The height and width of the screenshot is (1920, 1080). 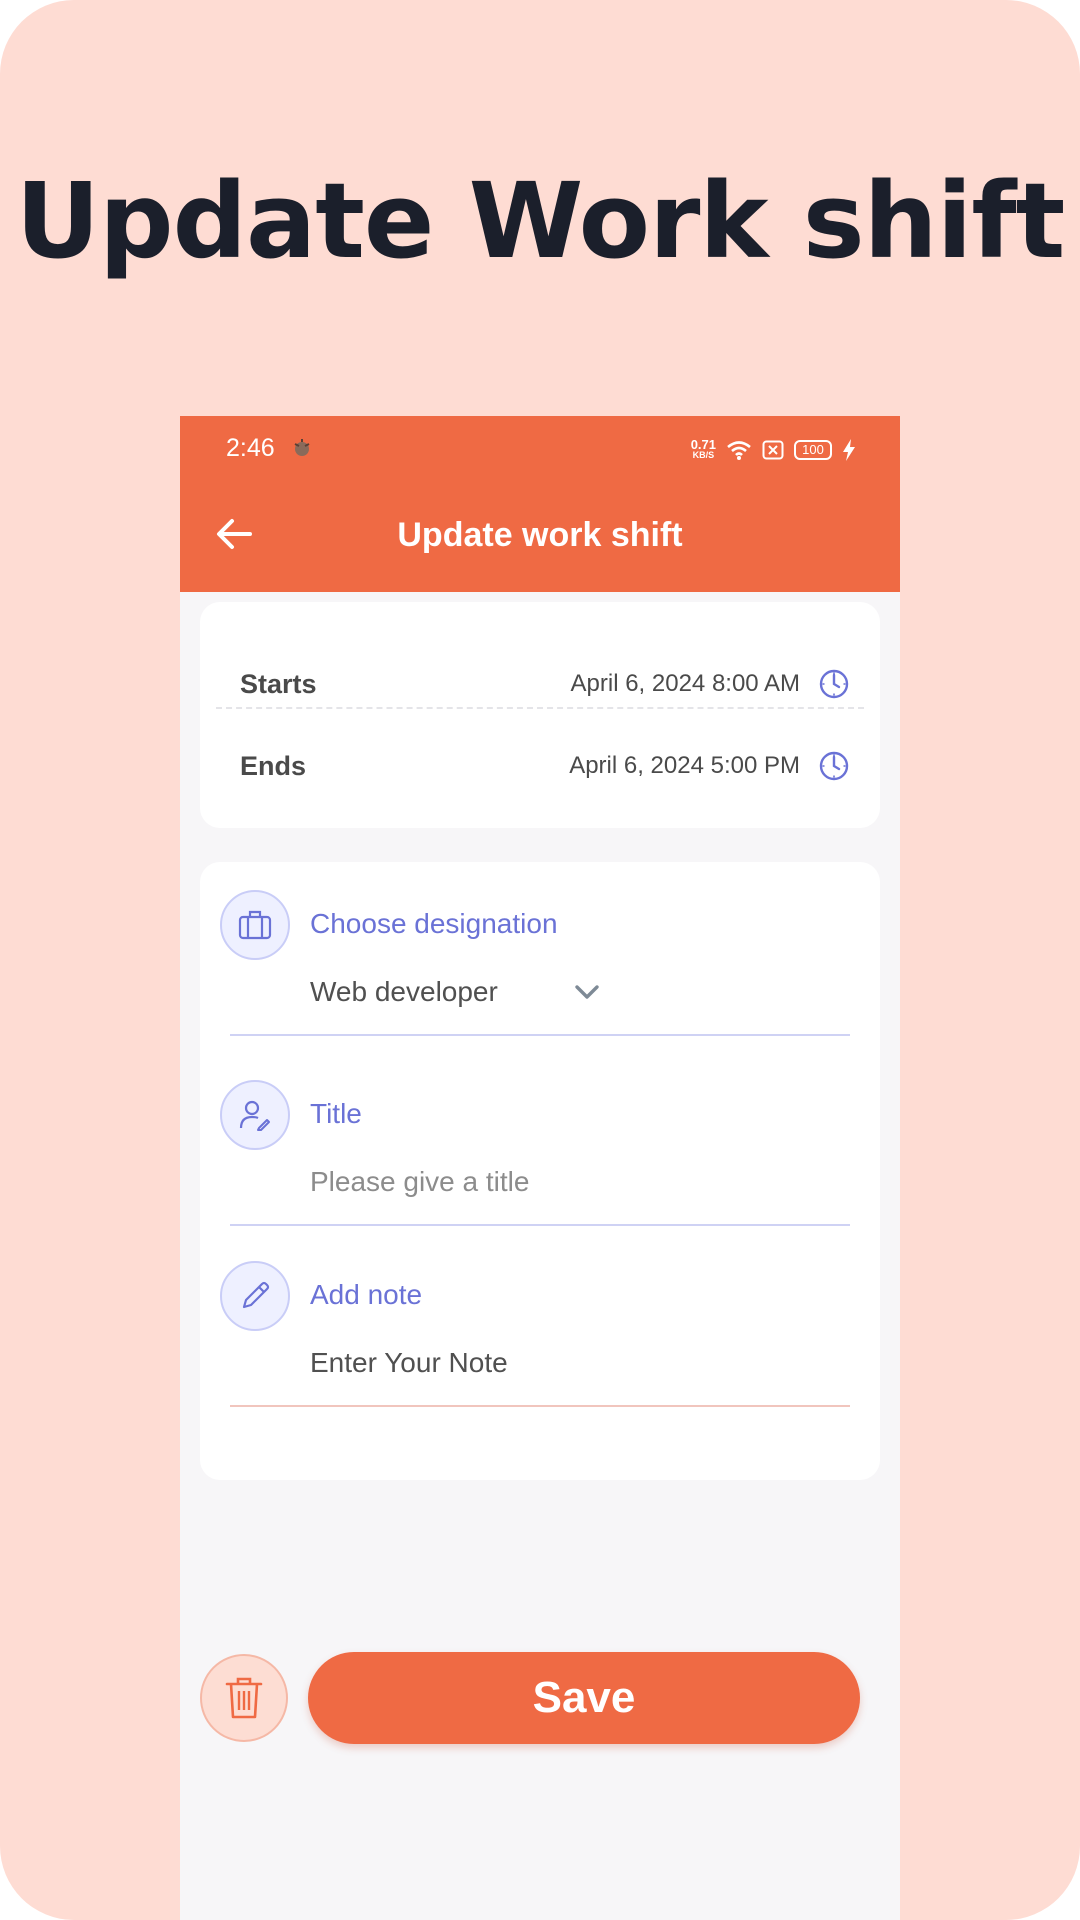 I want to click on note-underline, so click(x=540, y=1406).